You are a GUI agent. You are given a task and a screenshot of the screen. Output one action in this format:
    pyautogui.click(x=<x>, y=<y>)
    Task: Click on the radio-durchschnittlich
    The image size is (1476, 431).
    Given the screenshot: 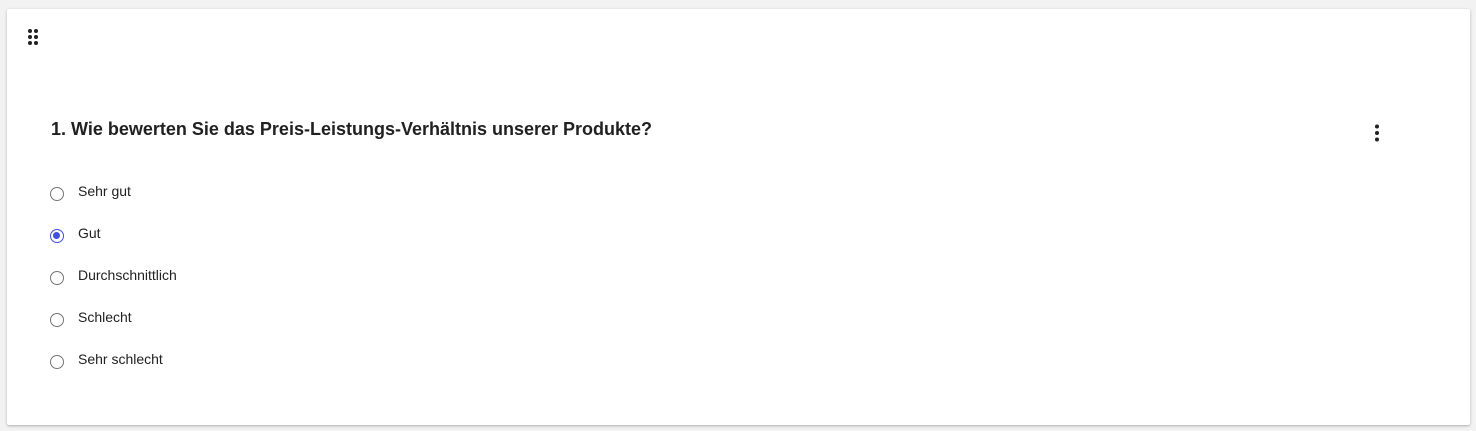 What is the action you would take?
    pyautogui.click(x=57, y=278)
    